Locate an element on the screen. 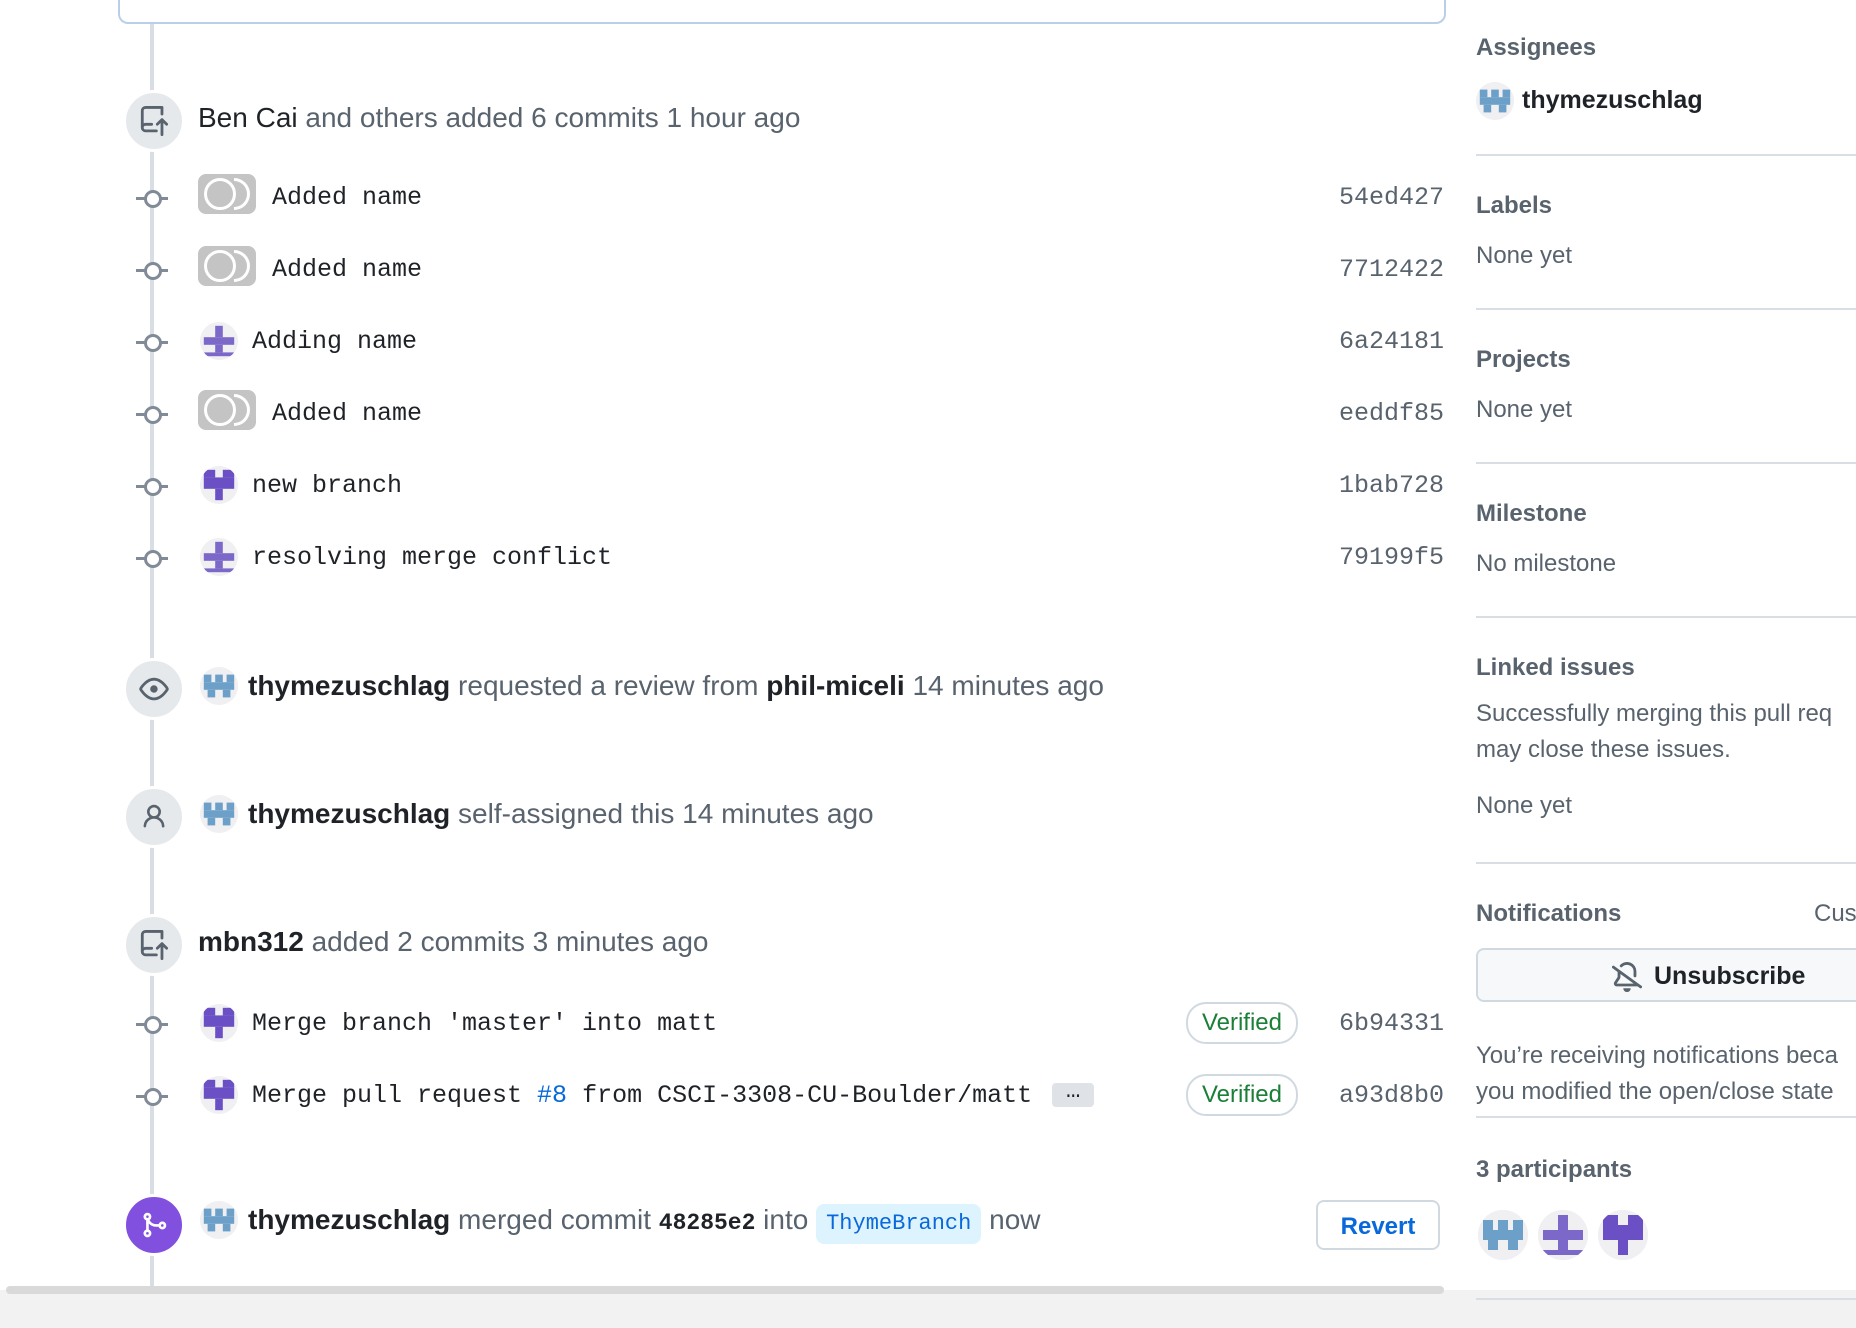 The height and width of the screenshot is (1328, 1856). commit-row: Added name eeddf85 is located at coordinates (722, 412).